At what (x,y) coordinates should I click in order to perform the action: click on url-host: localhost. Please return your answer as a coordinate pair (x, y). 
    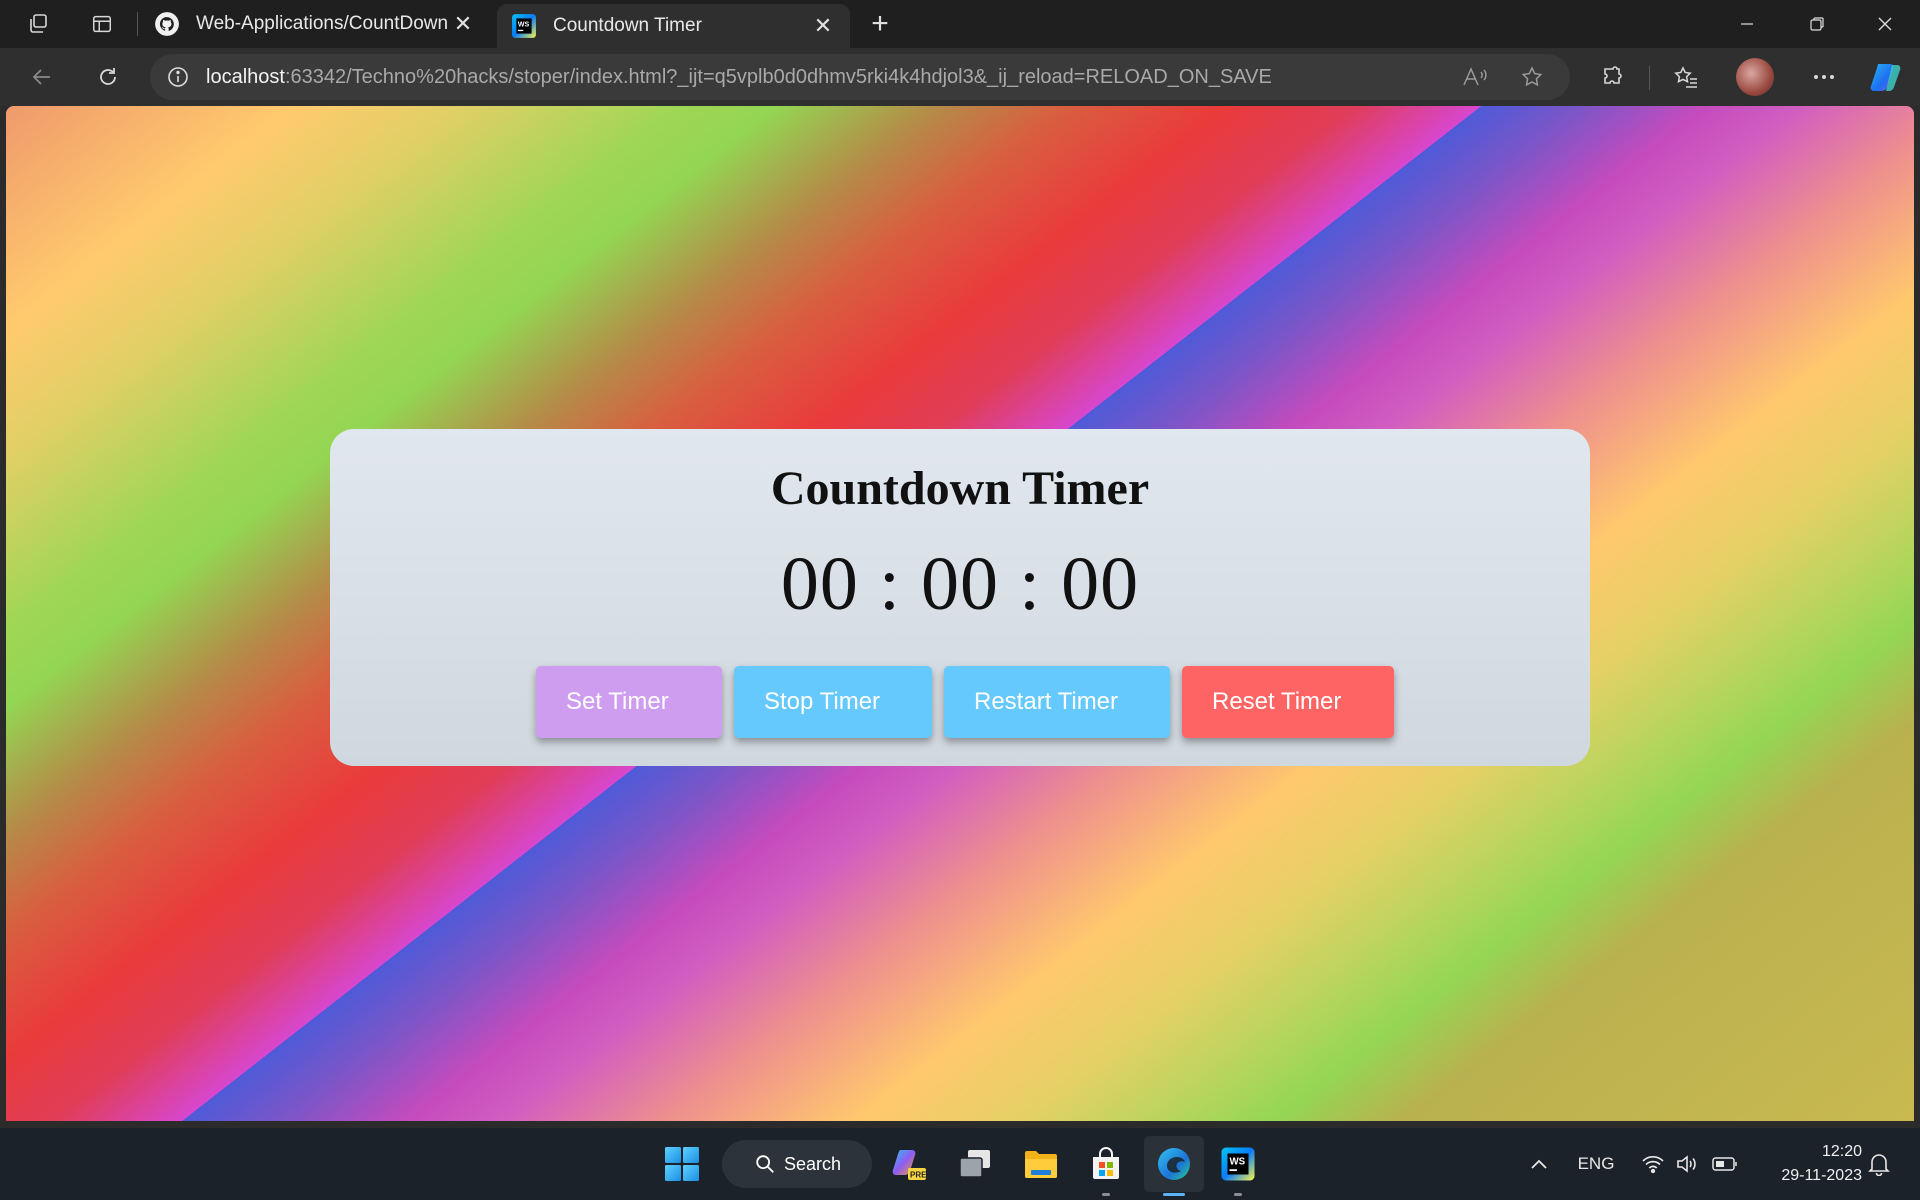
    Looking at the image, I should click on (245, 76).